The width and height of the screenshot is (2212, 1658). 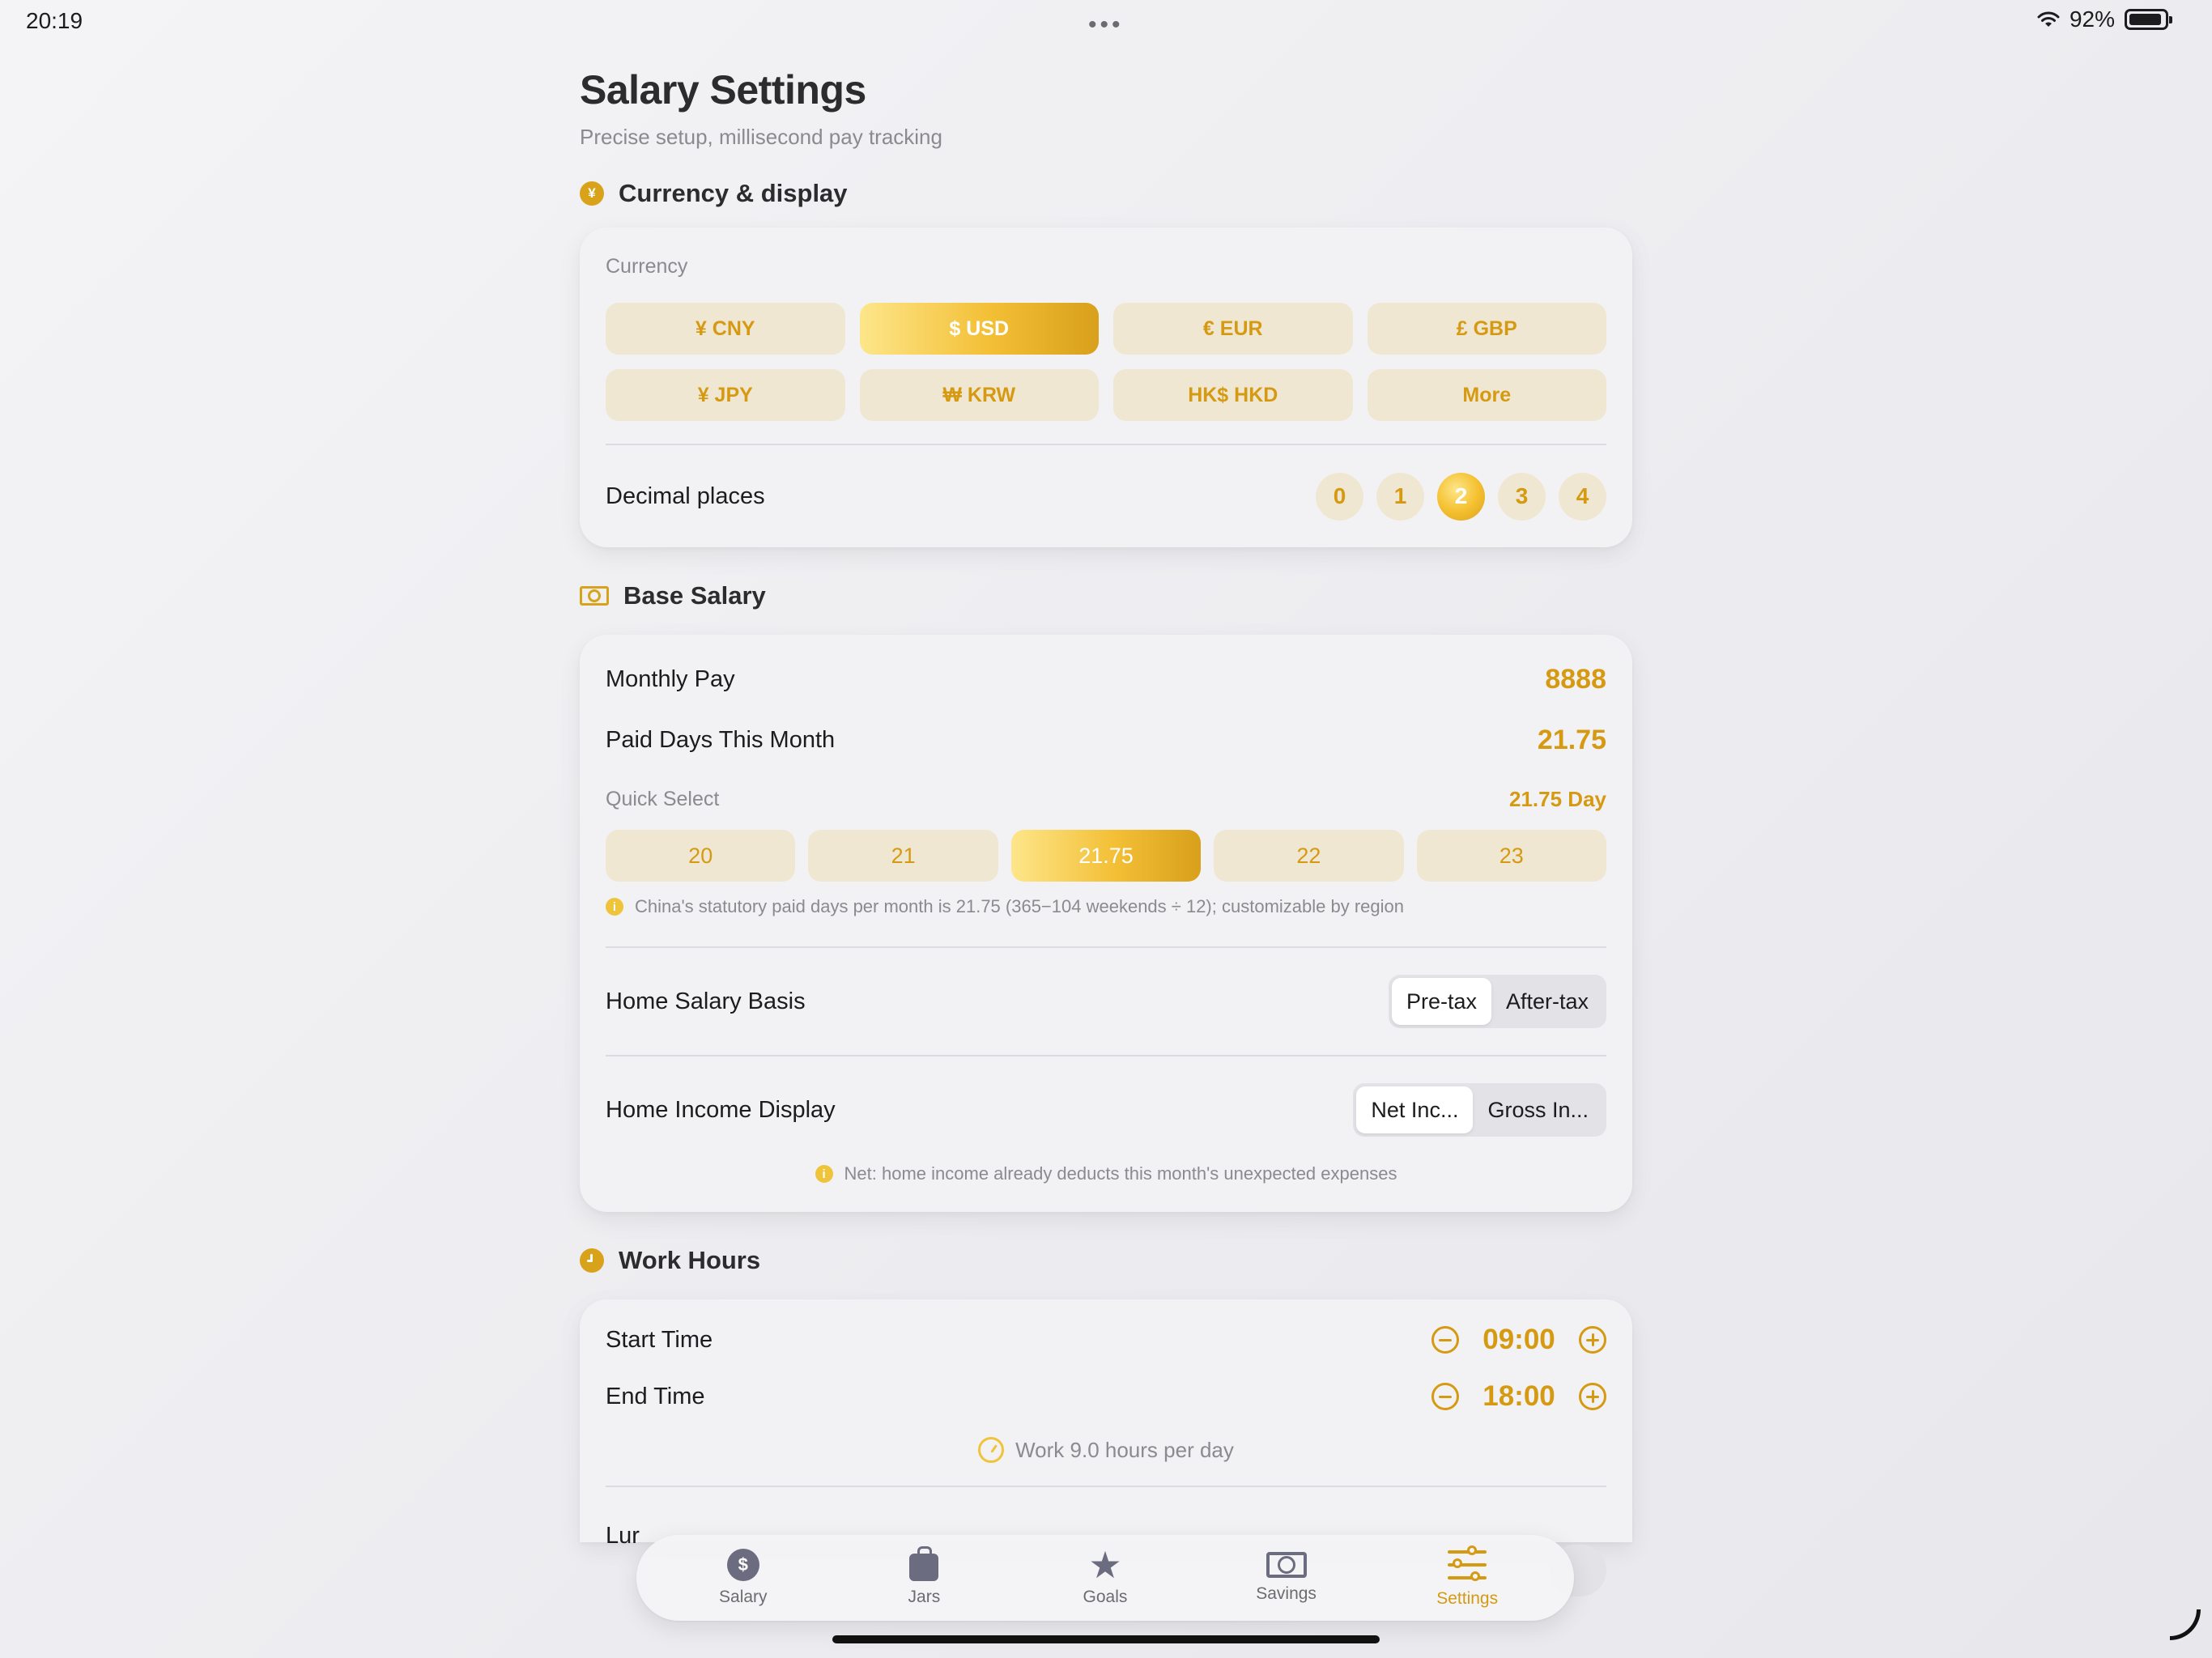 I want to click on end-time-value: 18:00, so click(x=1519, y=1396).